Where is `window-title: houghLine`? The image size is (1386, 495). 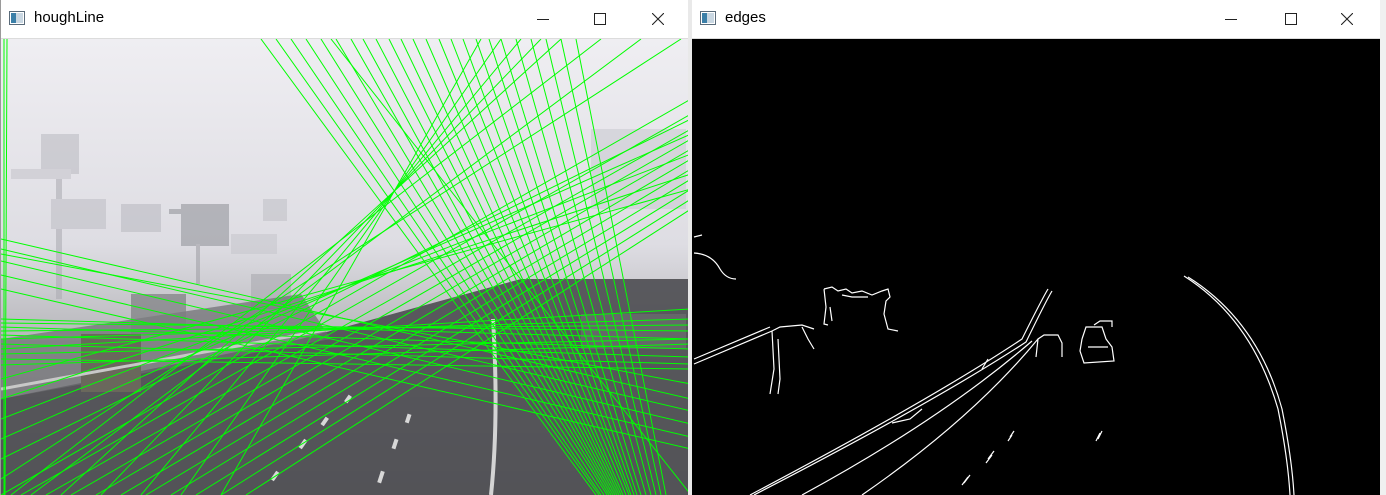
window-title: houghLine is located at coordinates (69, 17).